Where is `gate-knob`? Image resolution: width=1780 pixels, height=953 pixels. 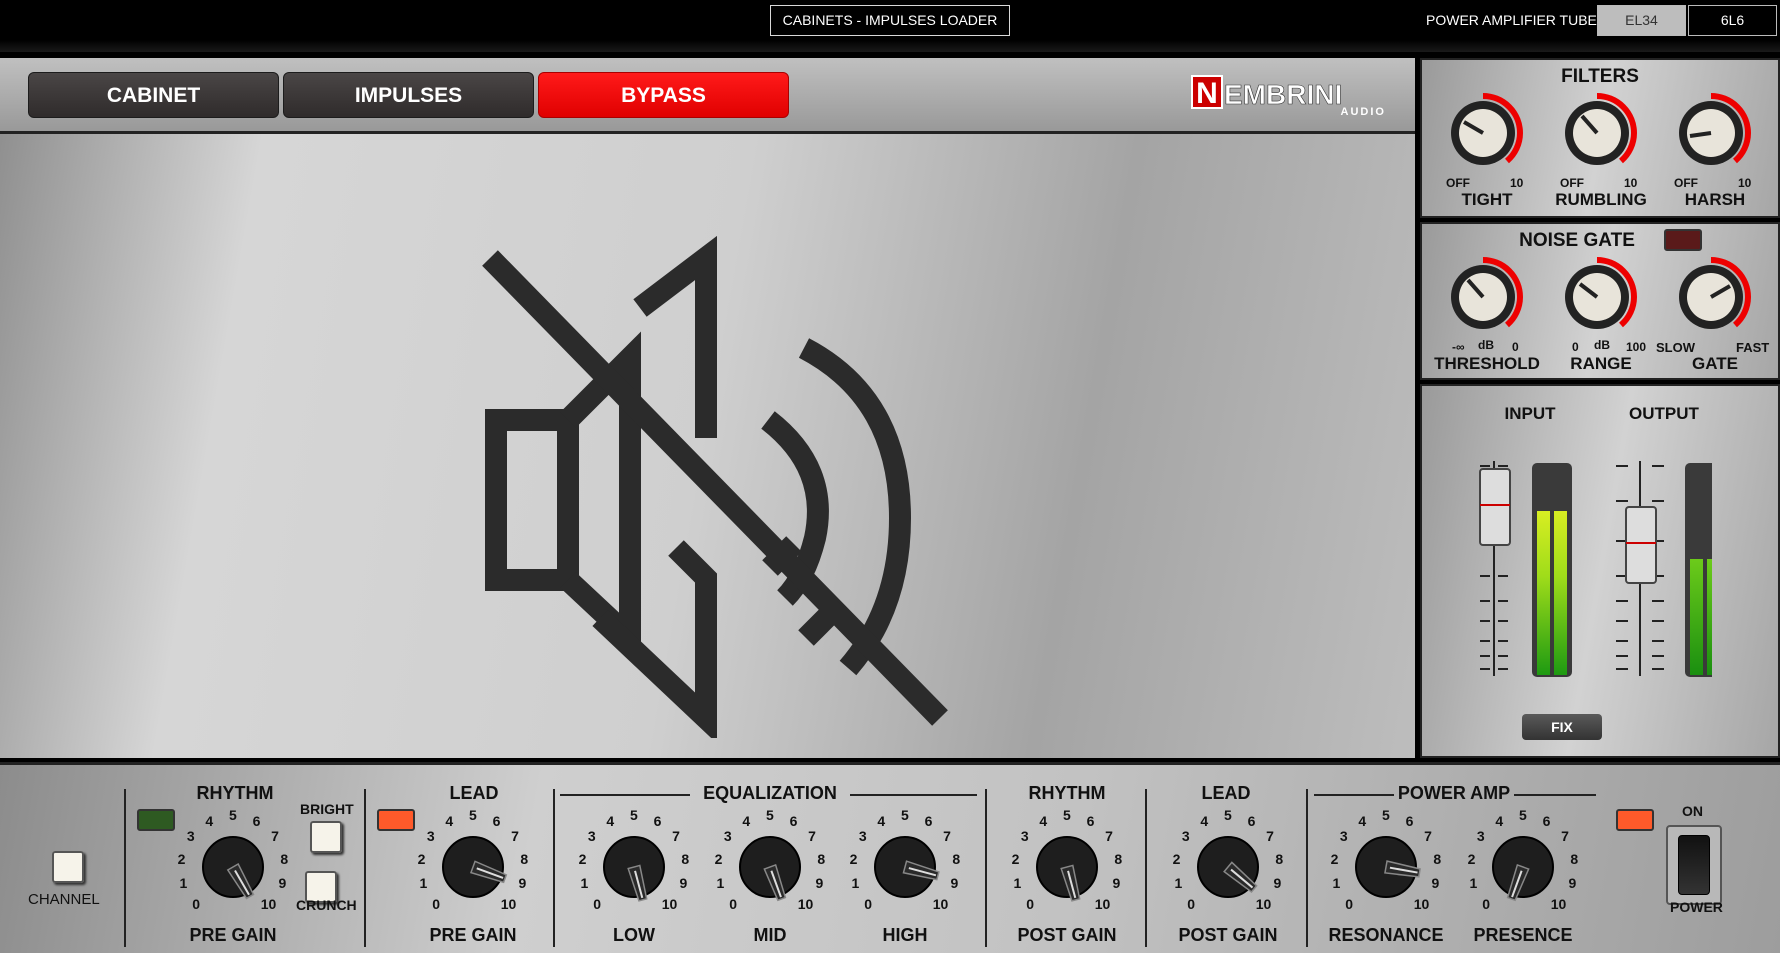 gate-knob is located at coordinates (1711, 297).